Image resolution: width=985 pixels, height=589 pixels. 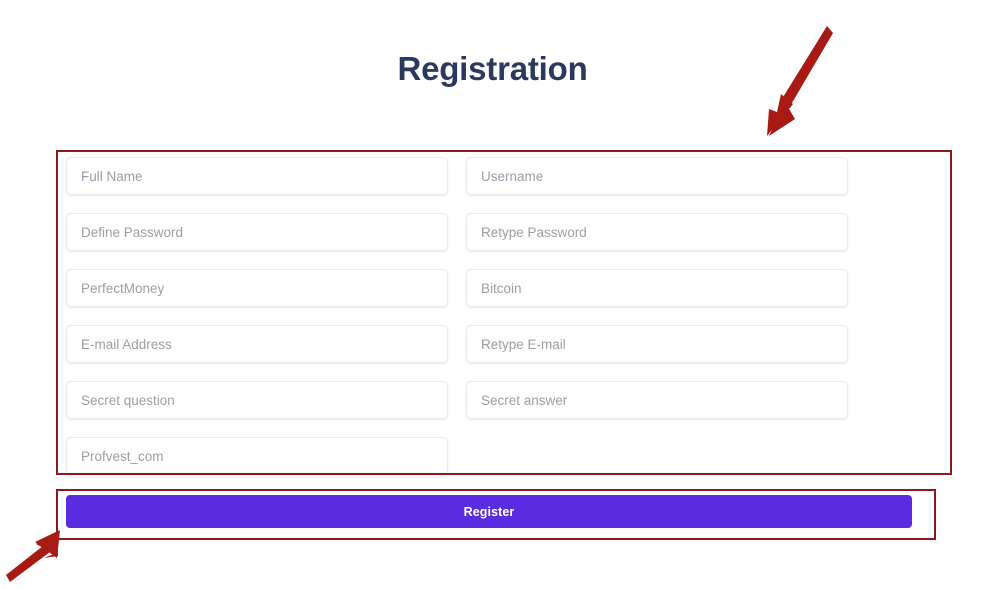 I want to click on field-cell-retype-password, so click(x=657, y=232).